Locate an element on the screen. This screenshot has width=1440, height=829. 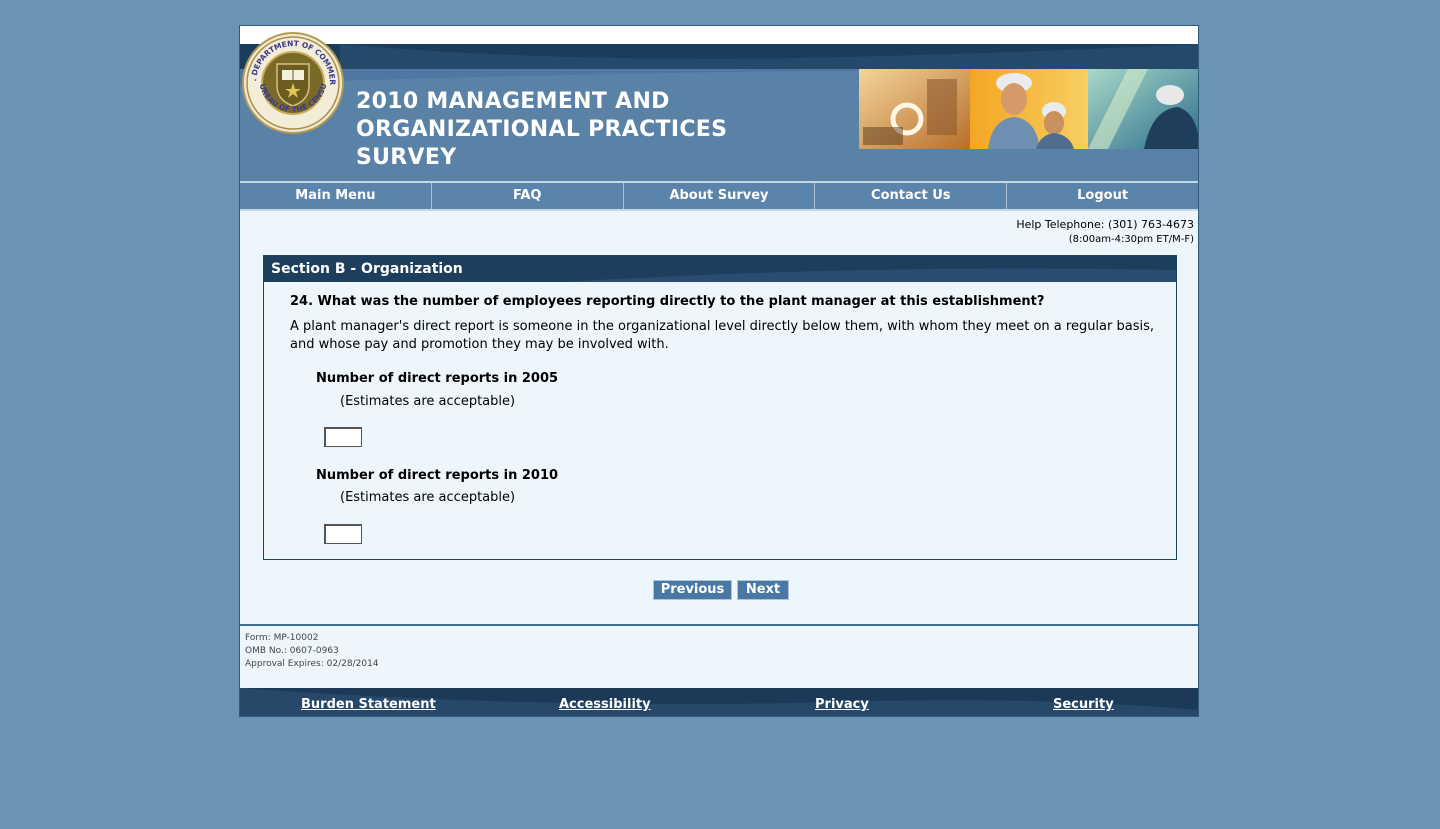
field-label-2005: Number of direct reports in 2005 is located at coordinates (437, 378).